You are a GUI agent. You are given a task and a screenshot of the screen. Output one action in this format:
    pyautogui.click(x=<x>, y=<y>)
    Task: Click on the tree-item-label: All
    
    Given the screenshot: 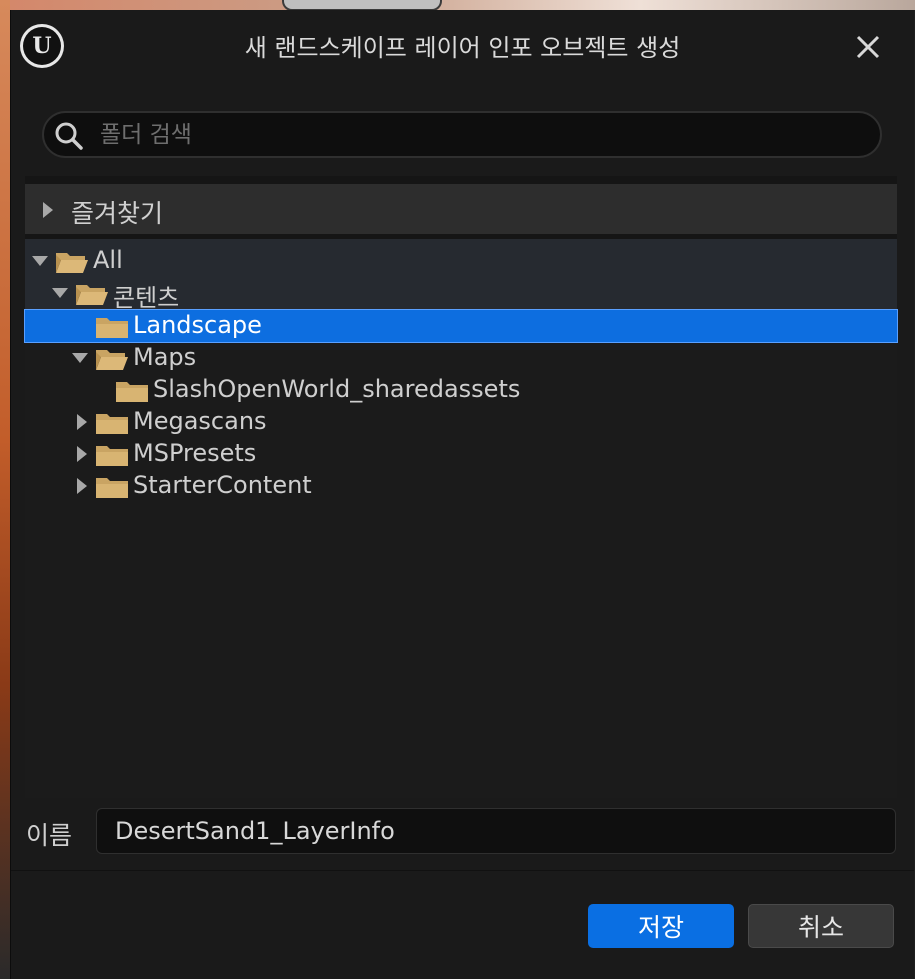 What is the action you would take?
    pyautogui.click(x=108, y=260)
    